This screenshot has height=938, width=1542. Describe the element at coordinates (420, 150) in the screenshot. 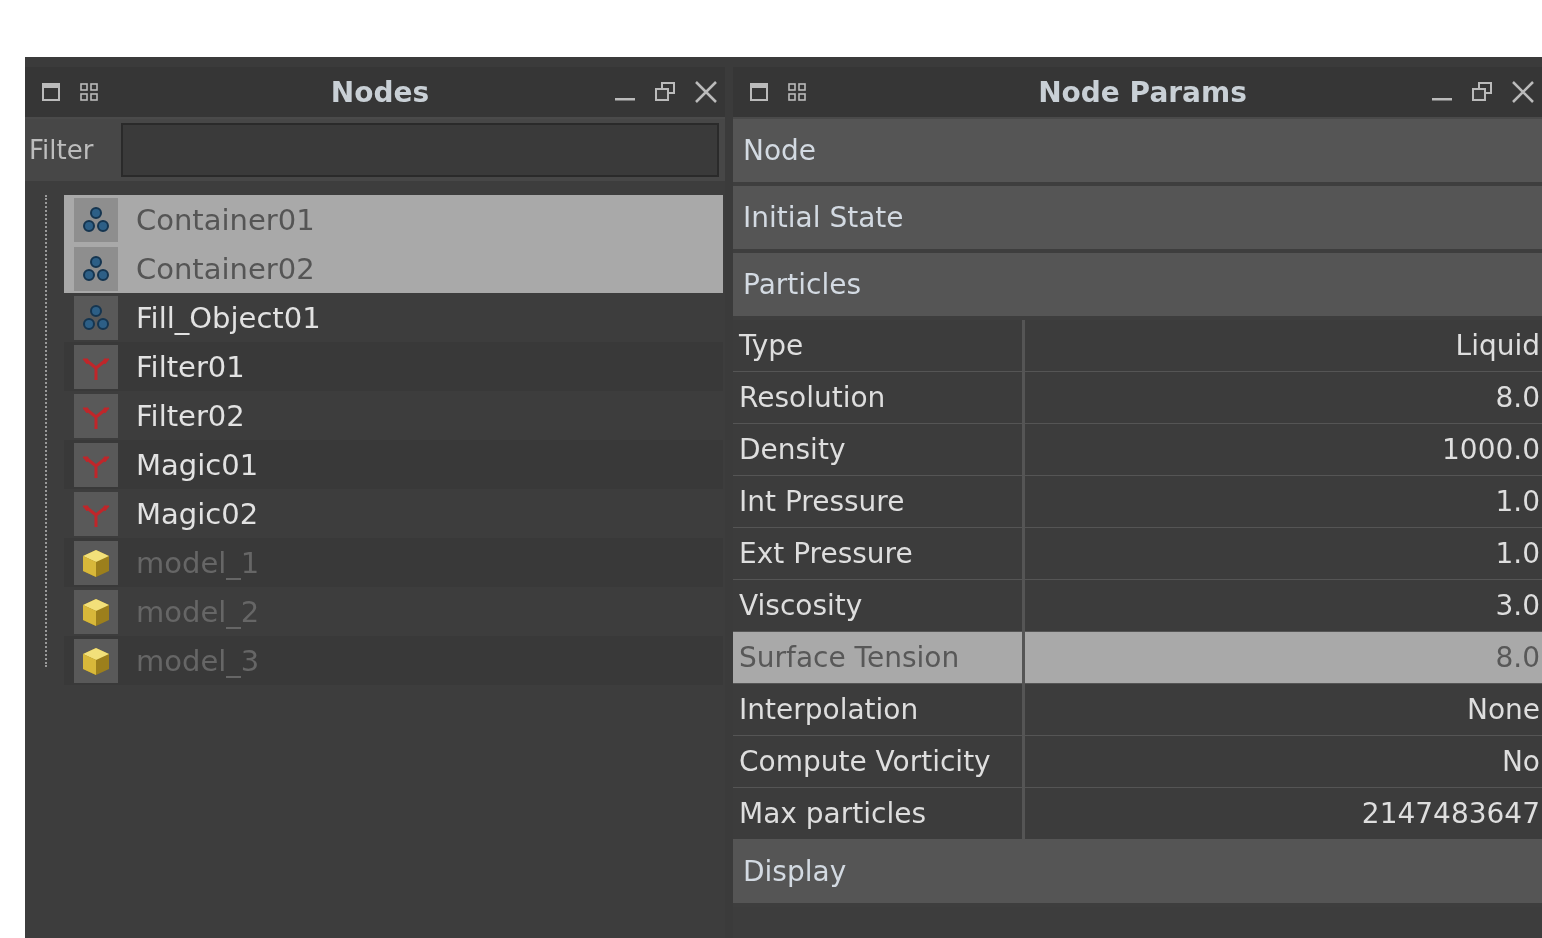

I see `filter-field` at that location.